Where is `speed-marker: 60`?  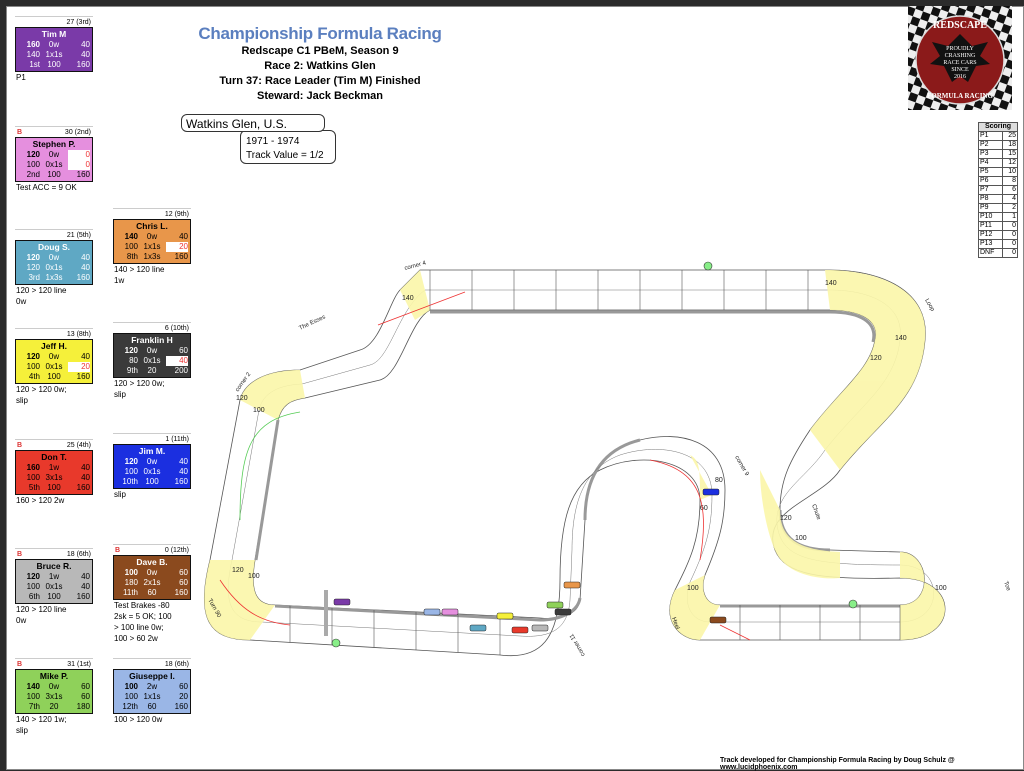
speed-marker: 60 is located at coordinates (704, 508).